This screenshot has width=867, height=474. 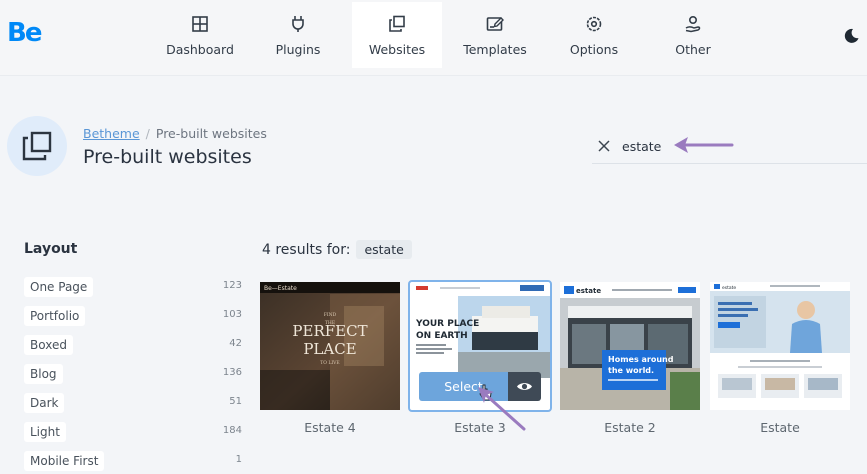 I want to click on nav-other: Other, so click(x=693, y=35).